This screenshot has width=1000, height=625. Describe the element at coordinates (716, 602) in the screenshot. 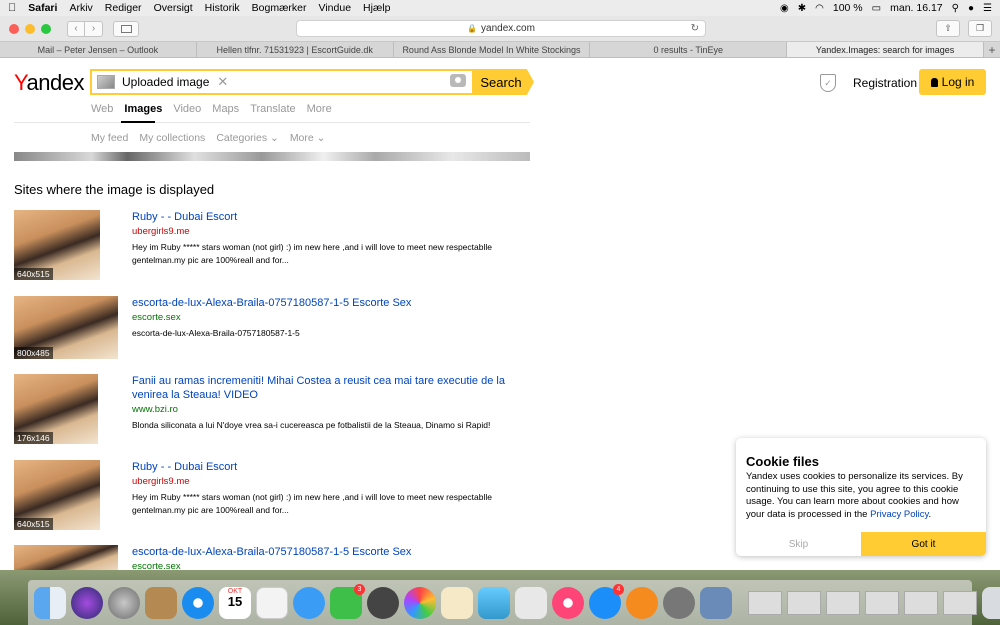

I see `preview-icon` at that location.